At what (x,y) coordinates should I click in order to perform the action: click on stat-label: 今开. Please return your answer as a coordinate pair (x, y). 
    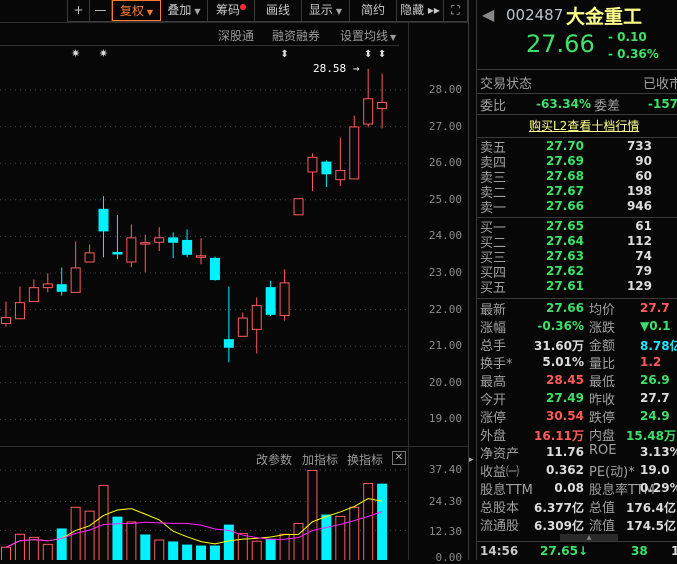
    Looking at the image, I should click on (493, 400).